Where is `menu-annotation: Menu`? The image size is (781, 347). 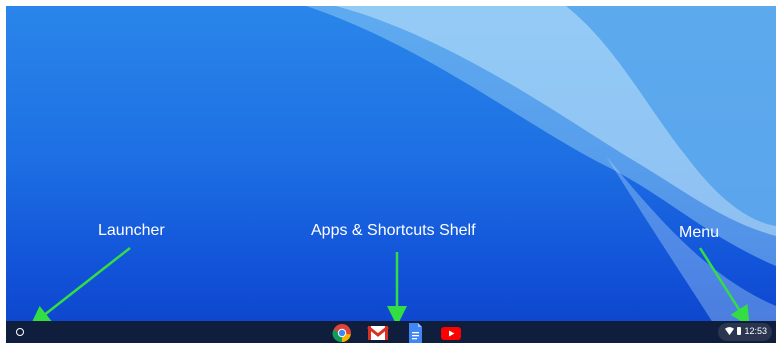 menu-annotation: Menu is located at coordinates (699, 232).